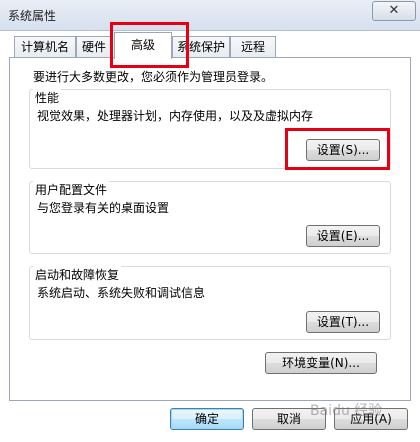  What do you see at coordinates (337, 149) in the screenshot?
I see `highlight-box-performance-settings` at bounding box center [337, 149].